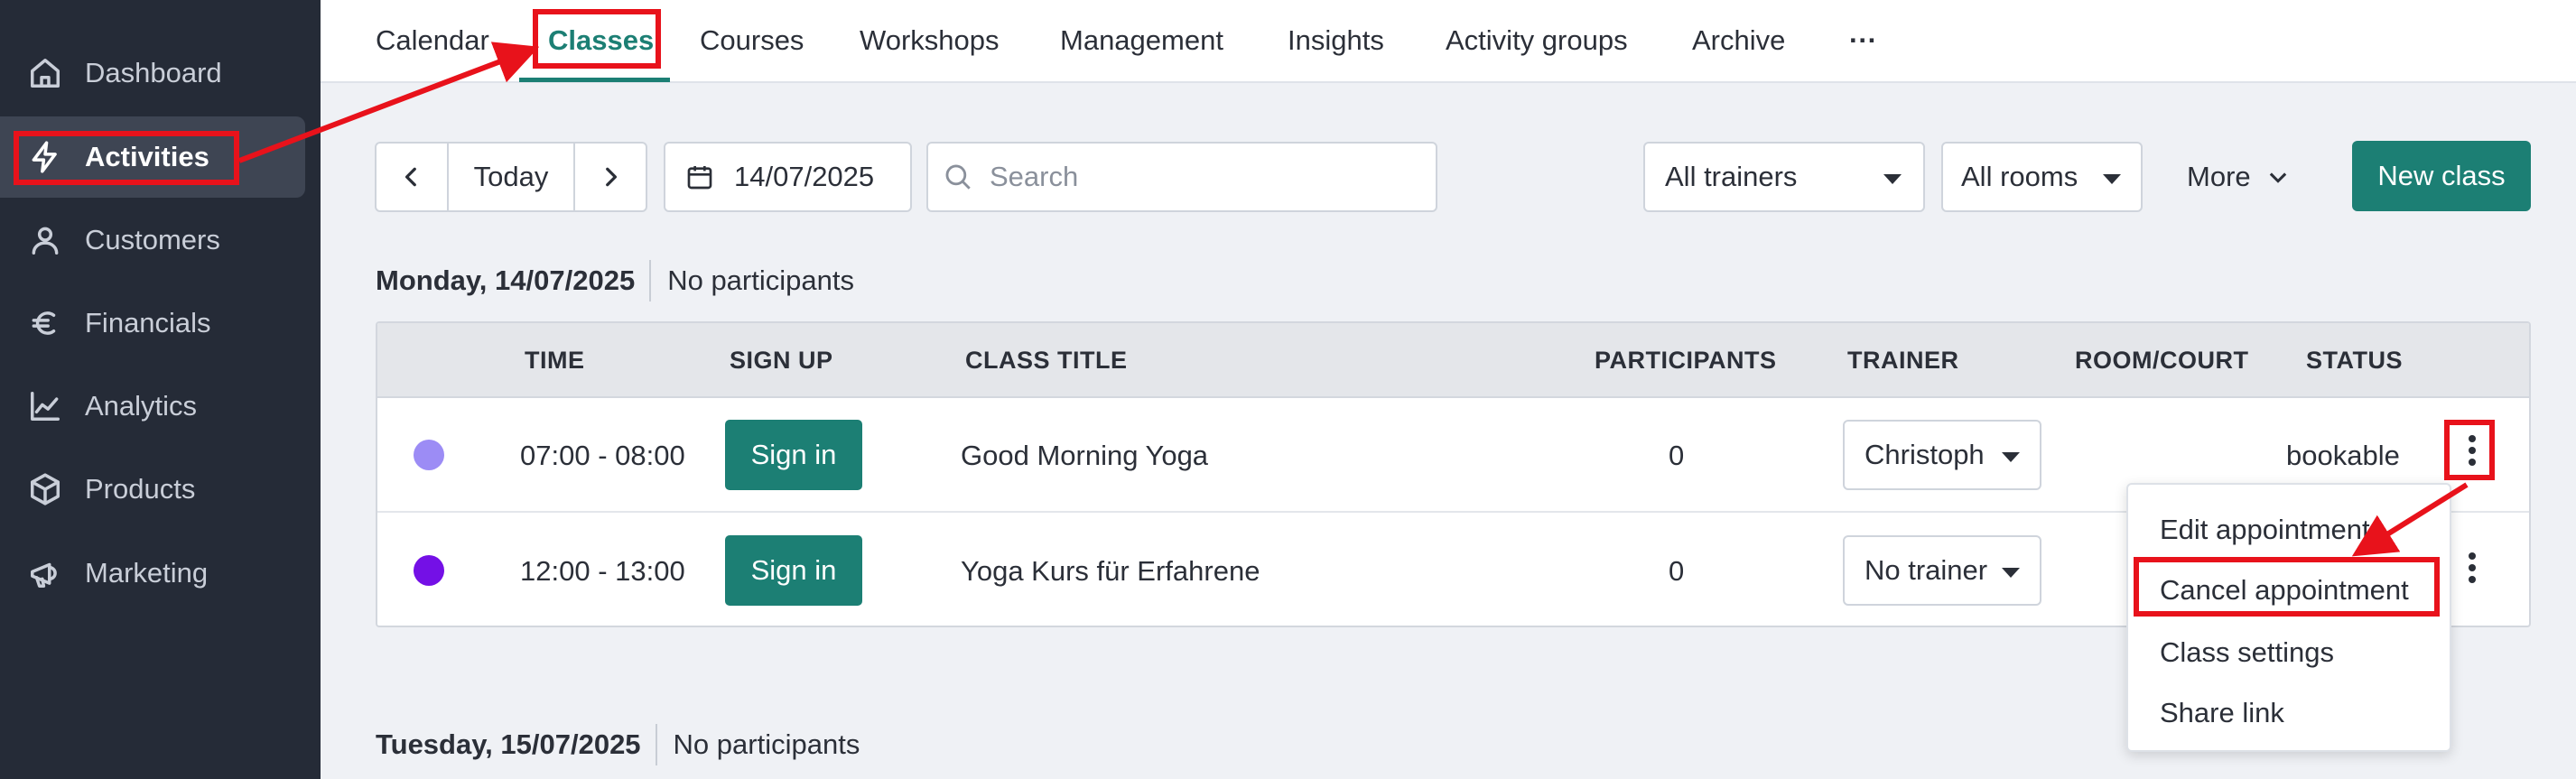 The image size is (2576, 779). I want to click on lightning-icon, so click(45, 157).